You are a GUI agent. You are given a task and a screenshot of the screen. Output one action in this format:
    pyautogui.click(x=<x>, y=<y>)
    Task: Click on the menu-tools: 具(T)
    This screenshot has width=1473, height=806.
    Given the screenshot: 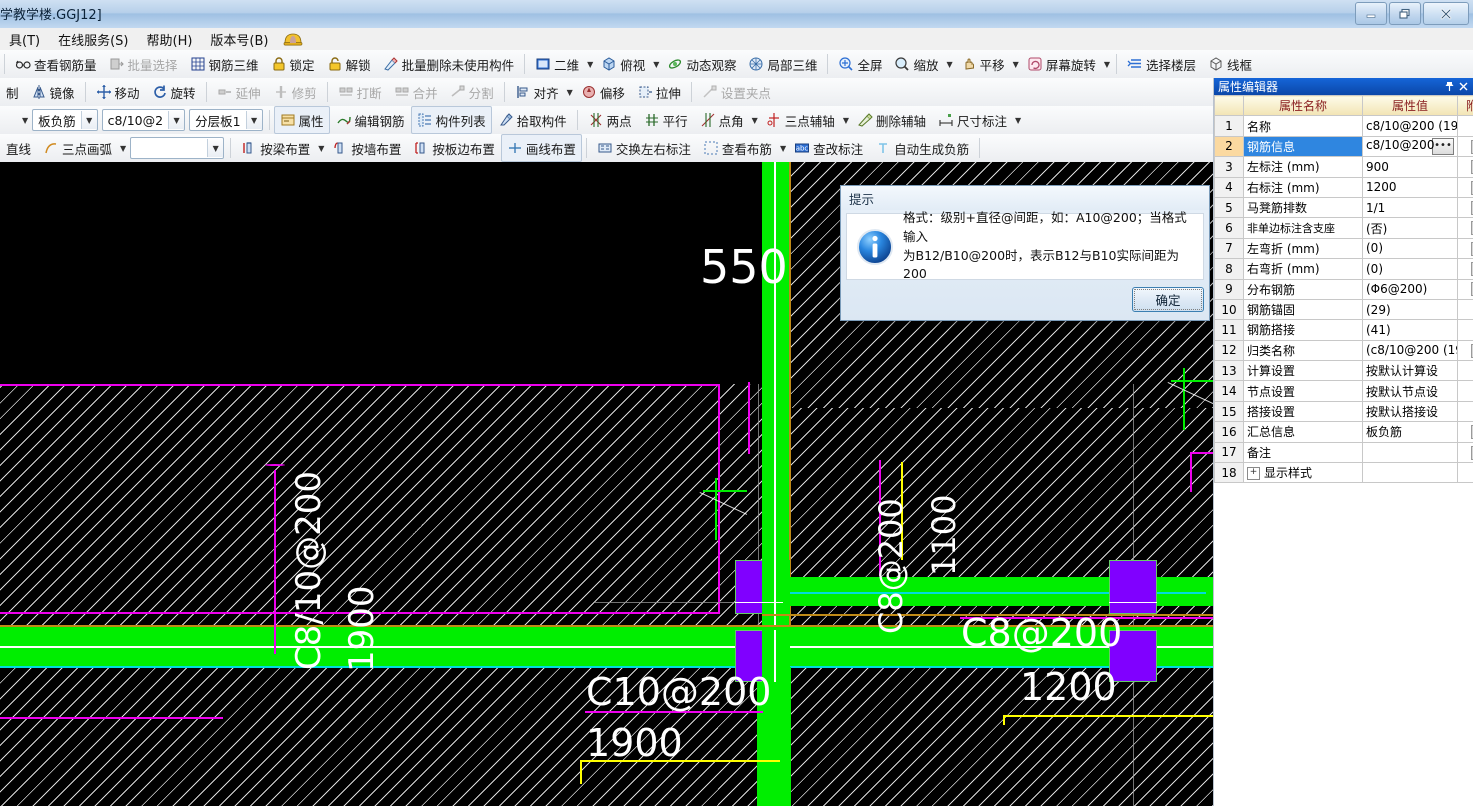 What is the action you would take?
    pyautogui.click(x=24, y=39)
    